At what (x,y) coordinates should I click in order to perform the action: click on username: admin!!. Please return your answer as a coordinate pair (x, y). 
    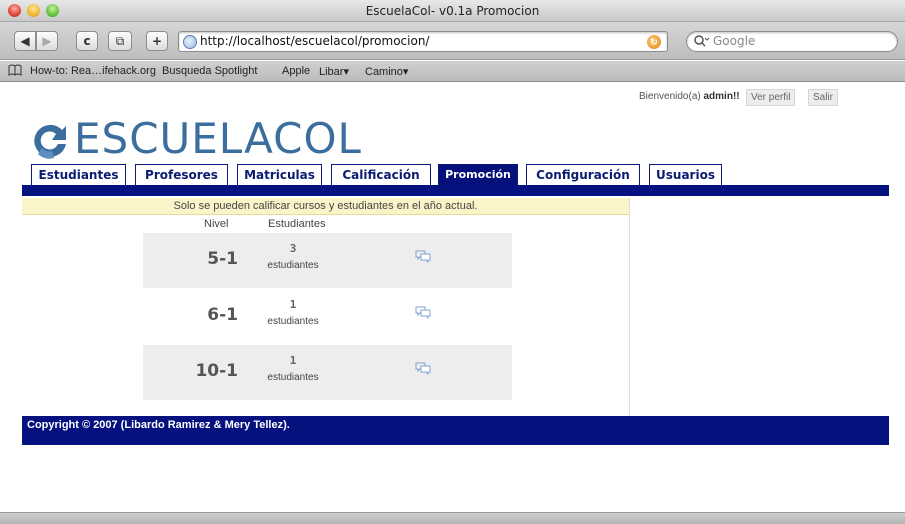
    Looking at the image, I should click on (721, 96).